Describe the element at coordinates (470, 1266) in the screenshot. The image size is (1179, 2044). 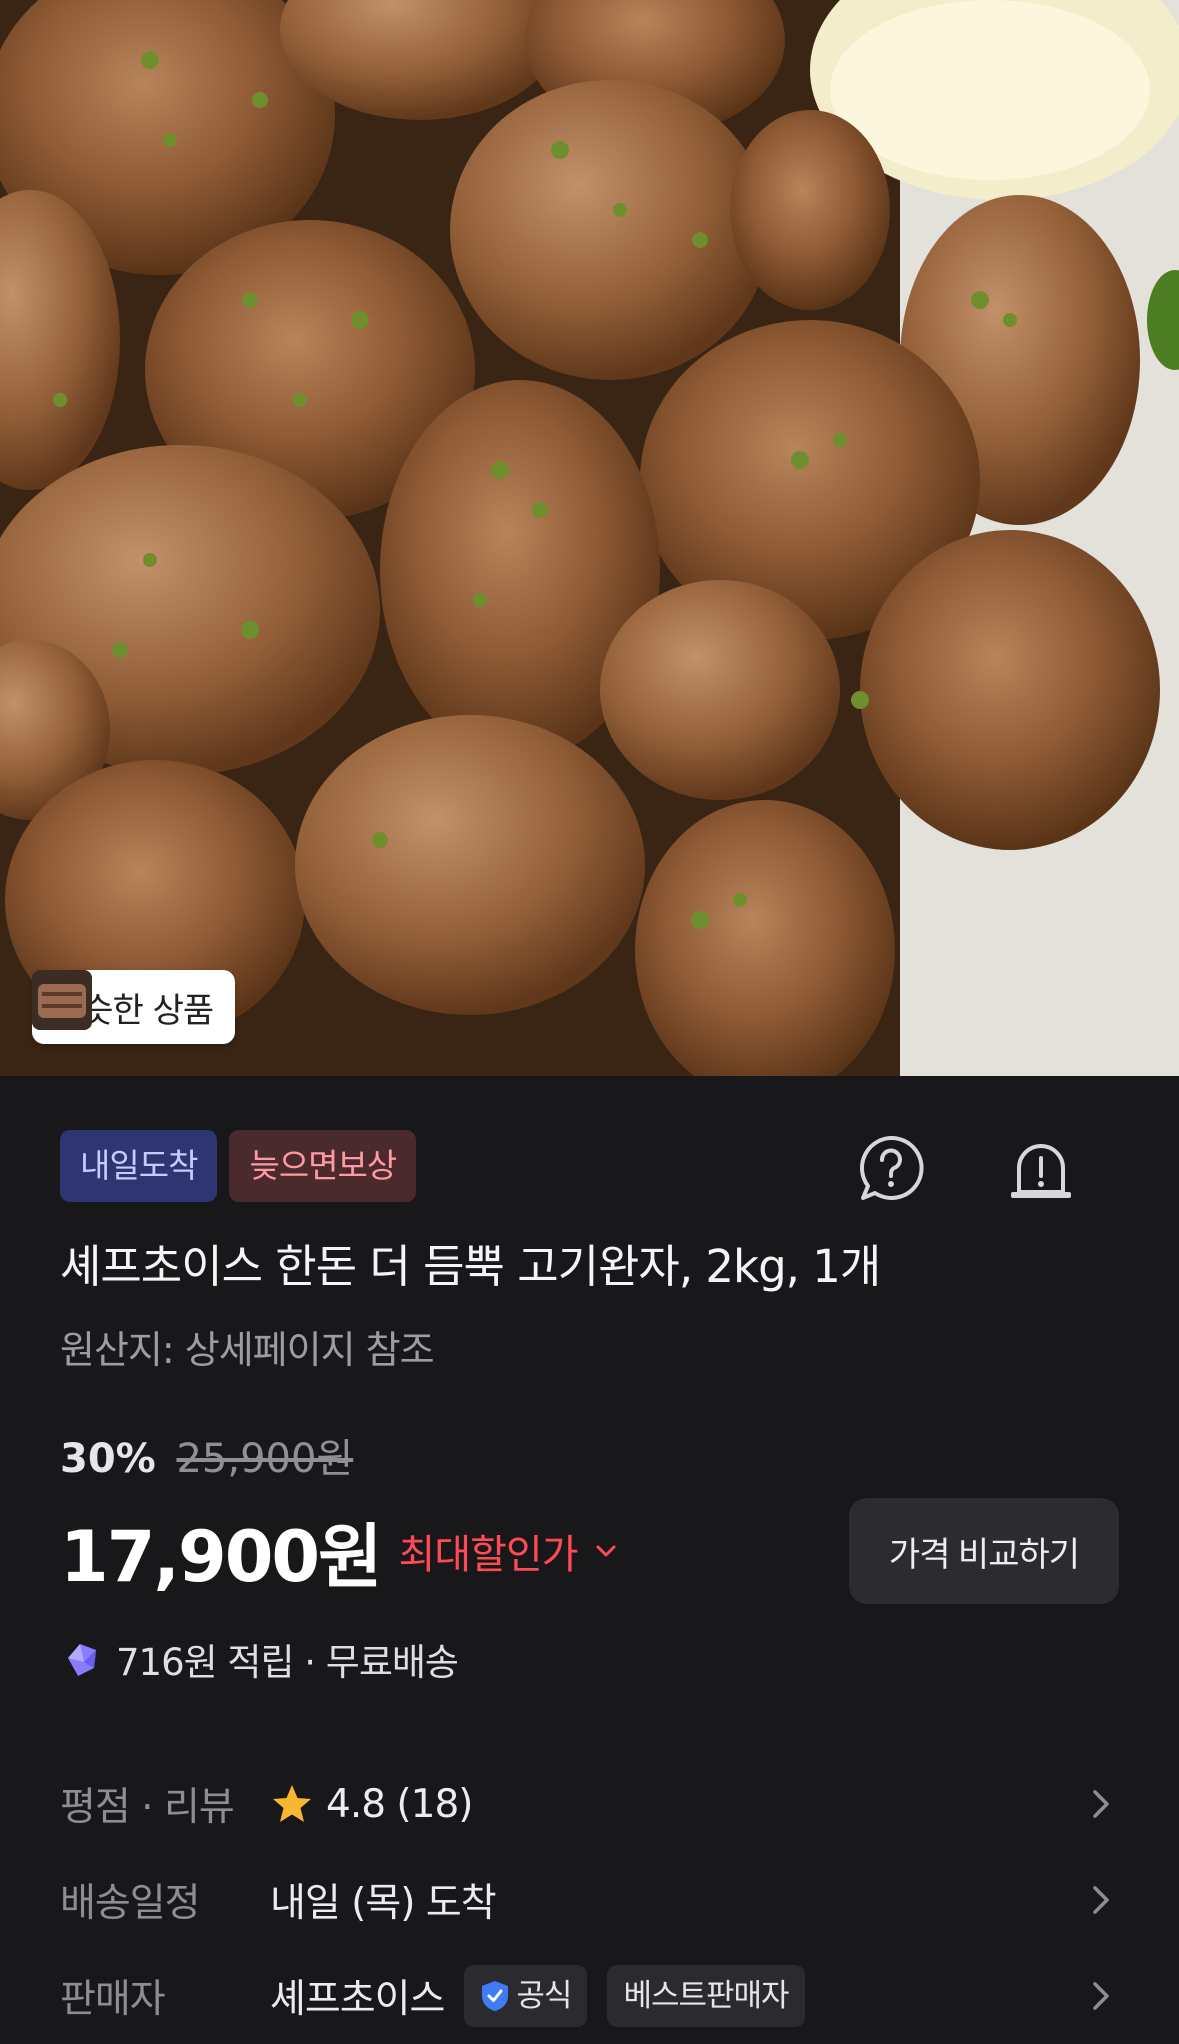
I see `product-title: 셰프초이스 한돈 더 듬뿍 고기완자, 2kg, 1개` at that location.